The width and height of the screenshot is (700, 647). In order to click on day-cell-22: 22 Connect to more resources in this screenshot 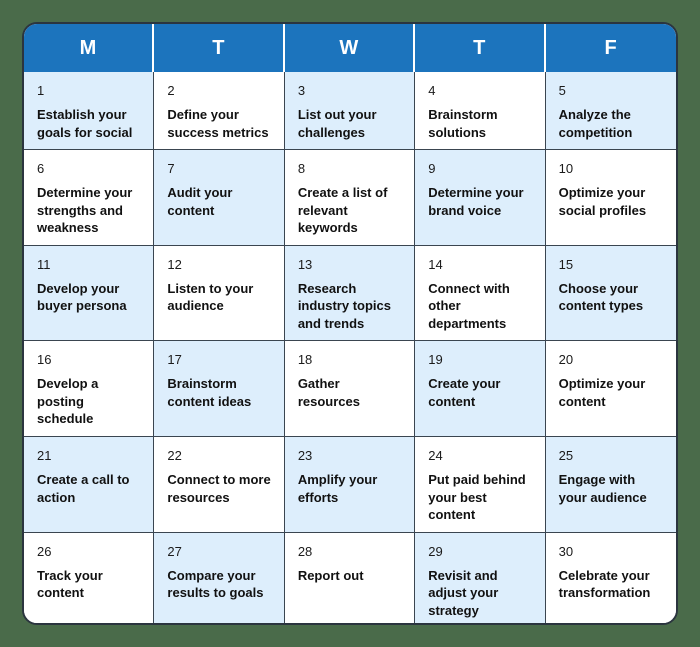, I will do `click(219, 484)`.